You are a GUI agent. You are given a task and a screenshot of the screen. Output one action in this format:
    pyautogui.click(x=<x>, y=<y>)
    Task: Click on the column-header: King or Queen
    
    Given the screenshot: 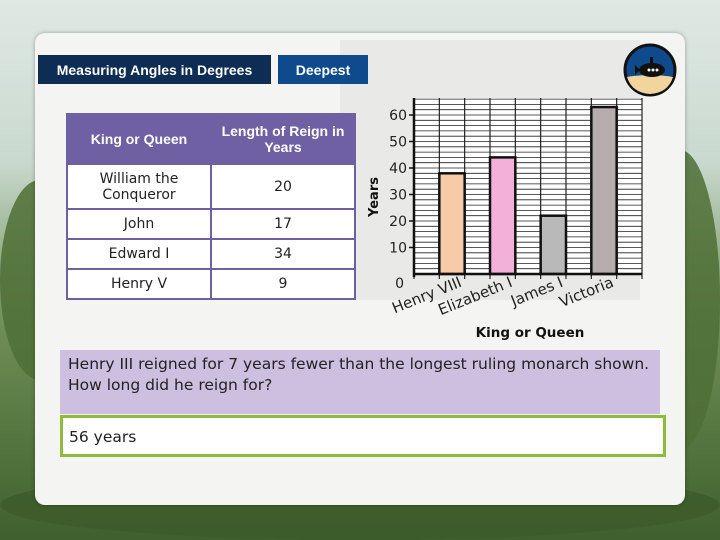 What is the action you would take?
    pyautogui.click(x=139, y=139)
    